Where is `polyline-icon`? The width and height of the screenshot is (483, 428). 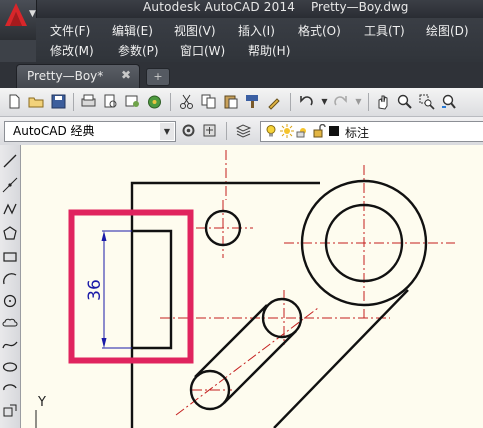
polyline-icon is located at coordinates (10, 209).